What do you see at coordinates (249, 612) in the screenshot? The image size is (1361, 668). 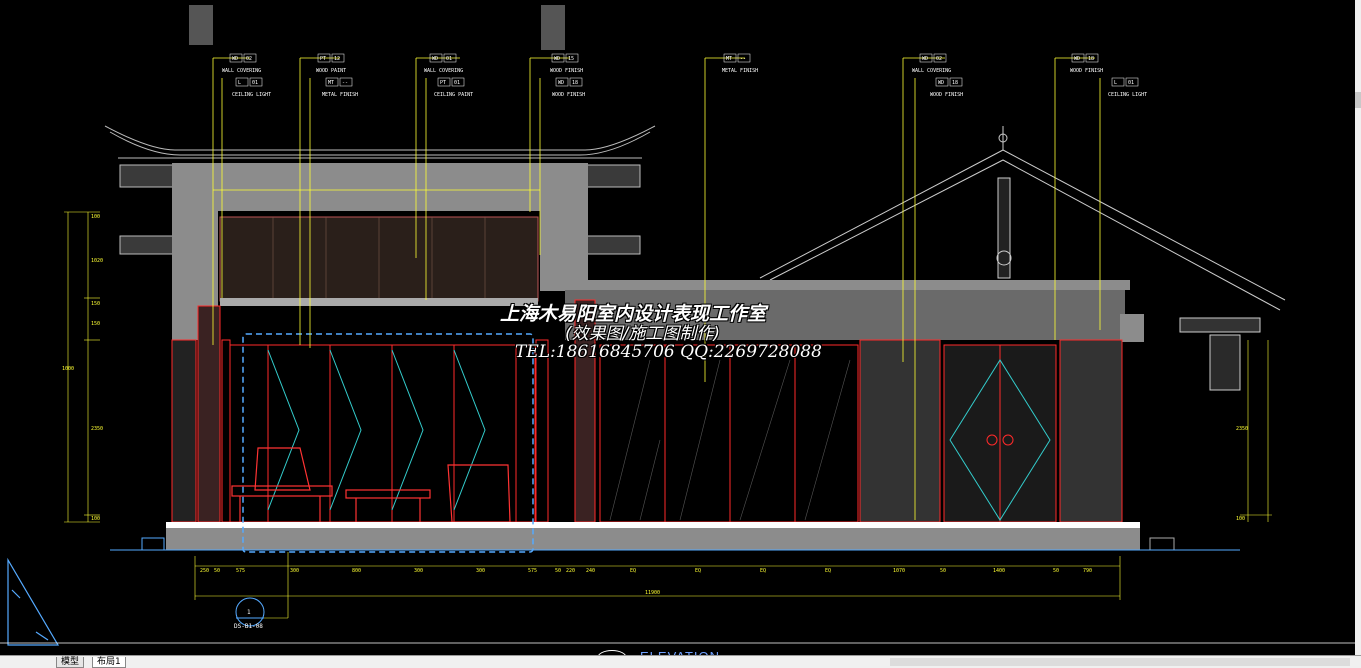 I see `callout-number: 1` at bounding box center [249, 612].